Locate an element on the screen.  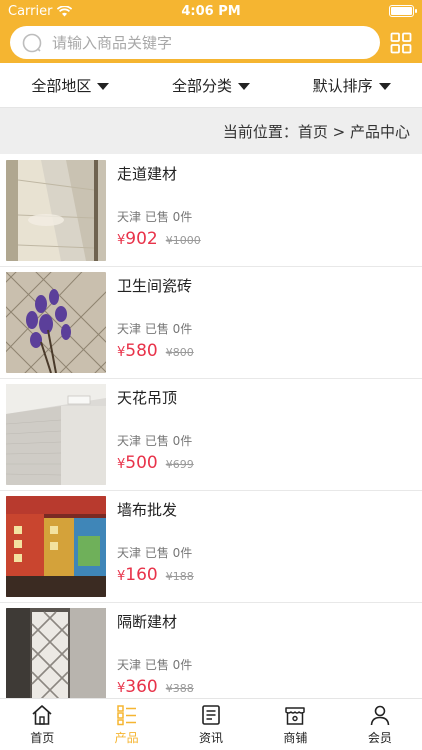
status-time: 4:06 PM is located at coordinates (211, 11).